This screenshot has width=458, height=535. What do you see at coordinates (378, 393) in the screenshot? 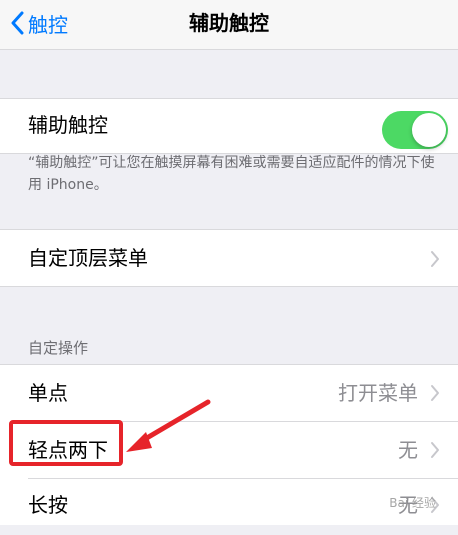
I see `single-tap-value: 打开菜单` at bounding box center [378, 393].